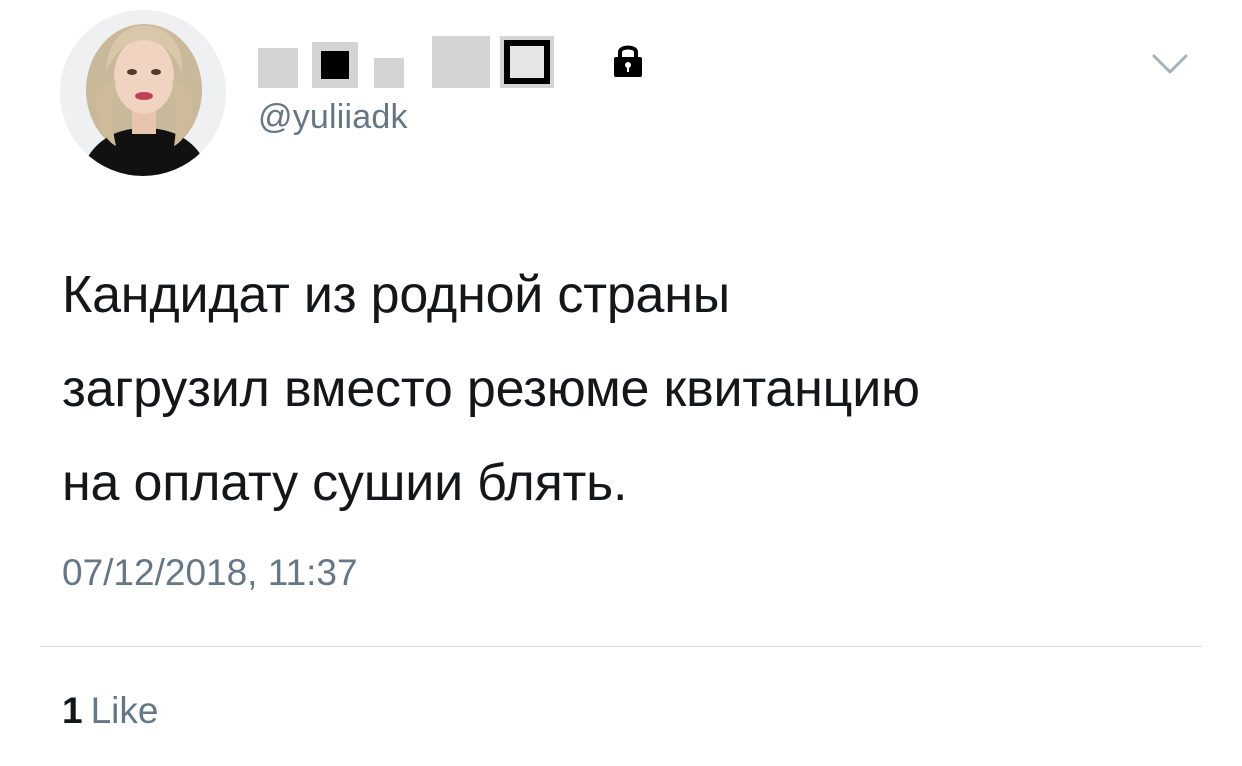  I want to click on likes-label: Like, so click(124, 710).